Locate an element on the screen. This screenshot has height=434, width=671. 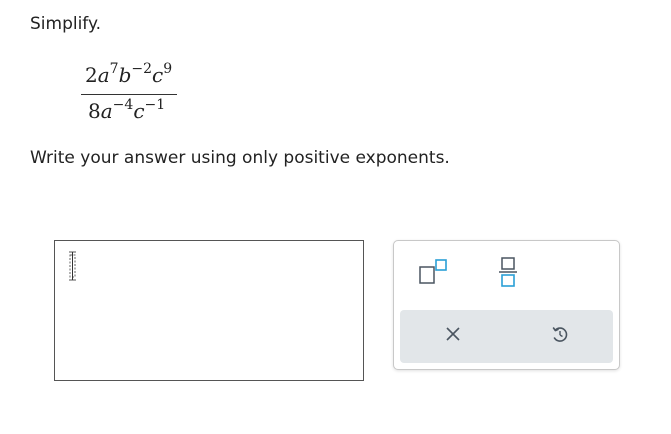
undo-icon is located at coordinates (560, 336).